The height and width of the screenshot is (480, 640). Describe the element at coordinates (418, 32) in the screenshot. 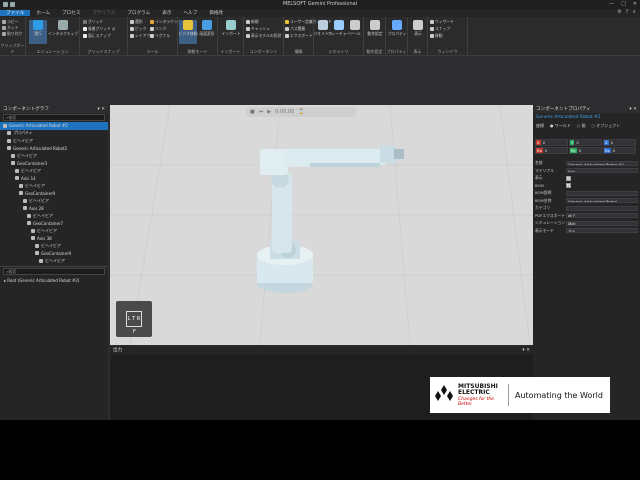

I see `display-button: 表示` at that location.